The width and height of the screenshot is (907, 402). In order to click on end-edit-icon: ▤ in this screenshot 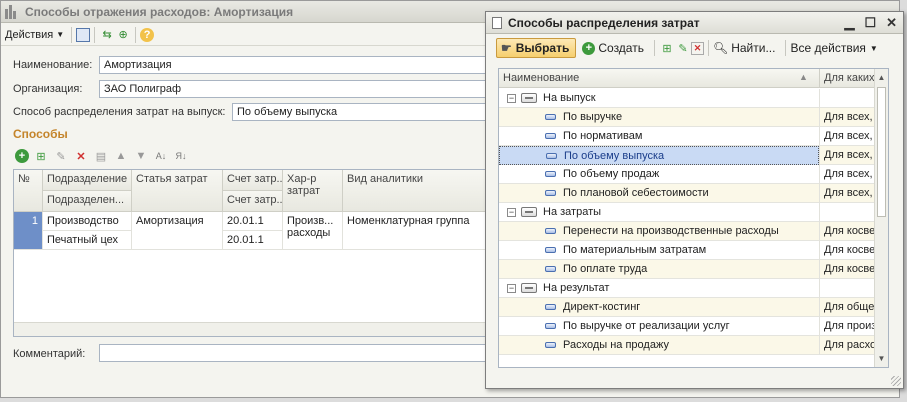, I will do `click(101, 156)`.